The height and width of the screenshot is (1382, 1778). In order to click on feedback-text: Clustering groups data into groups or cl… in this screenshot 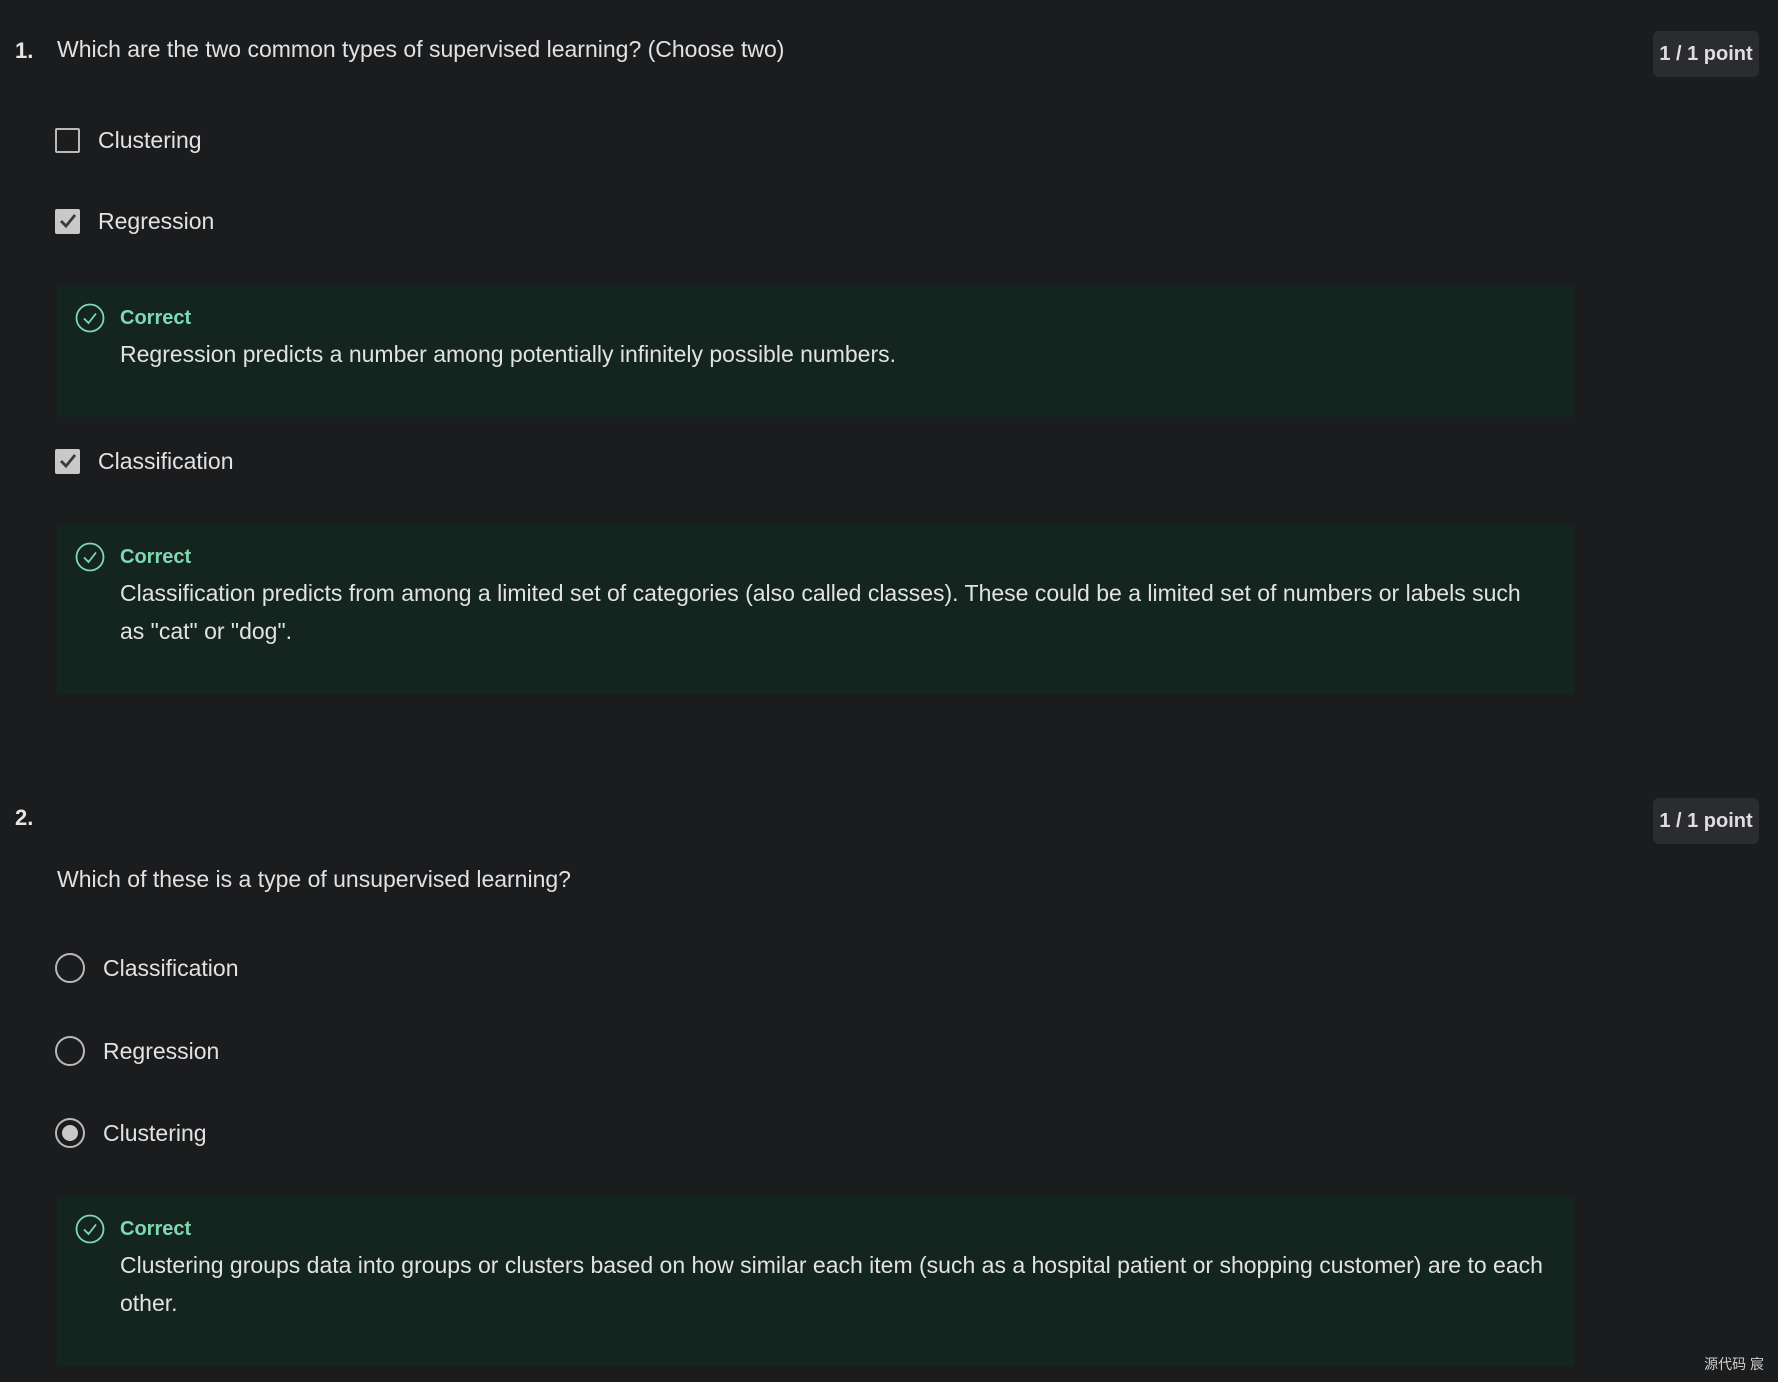, I will do `click(831, 1284)`.